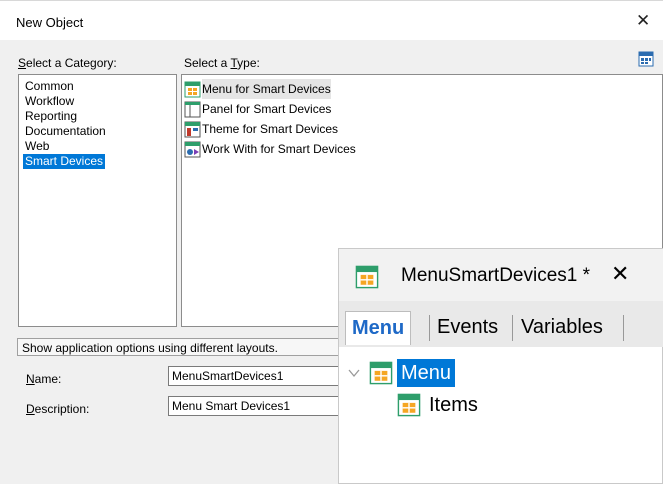  Describe the element at coordinates (44, 379) in the screenshot. I see `name-label: Name:` at that location.